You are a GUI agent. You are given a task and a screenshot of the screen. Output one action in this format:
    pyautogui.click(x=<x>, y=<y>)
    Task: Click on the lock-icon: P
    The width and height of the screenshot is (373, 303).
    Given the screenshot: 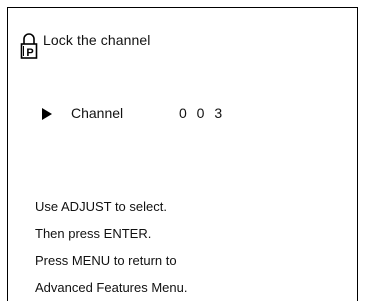 What is the action you would take?
    pyautogui.click(x=29, y=46)
    